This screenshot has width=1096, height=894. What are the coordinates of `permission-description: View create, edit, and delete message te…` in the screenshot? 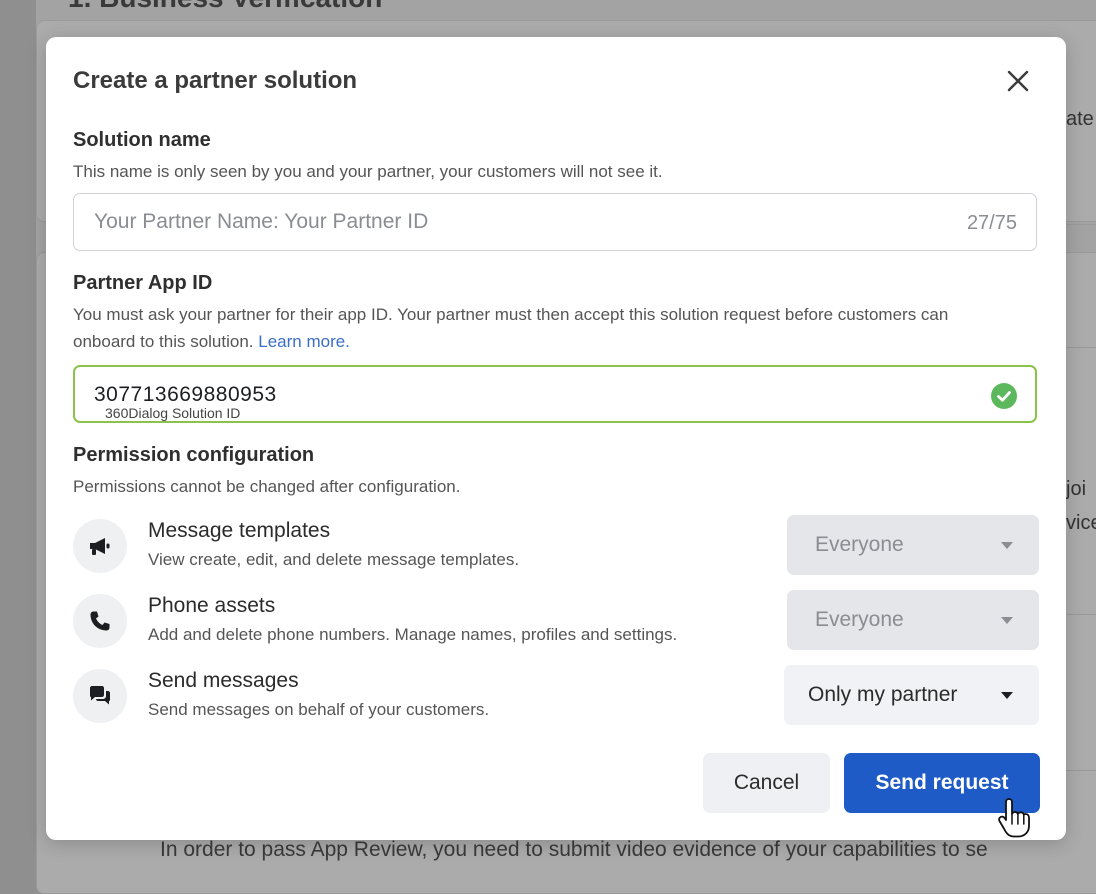 It's located at (334, 559).